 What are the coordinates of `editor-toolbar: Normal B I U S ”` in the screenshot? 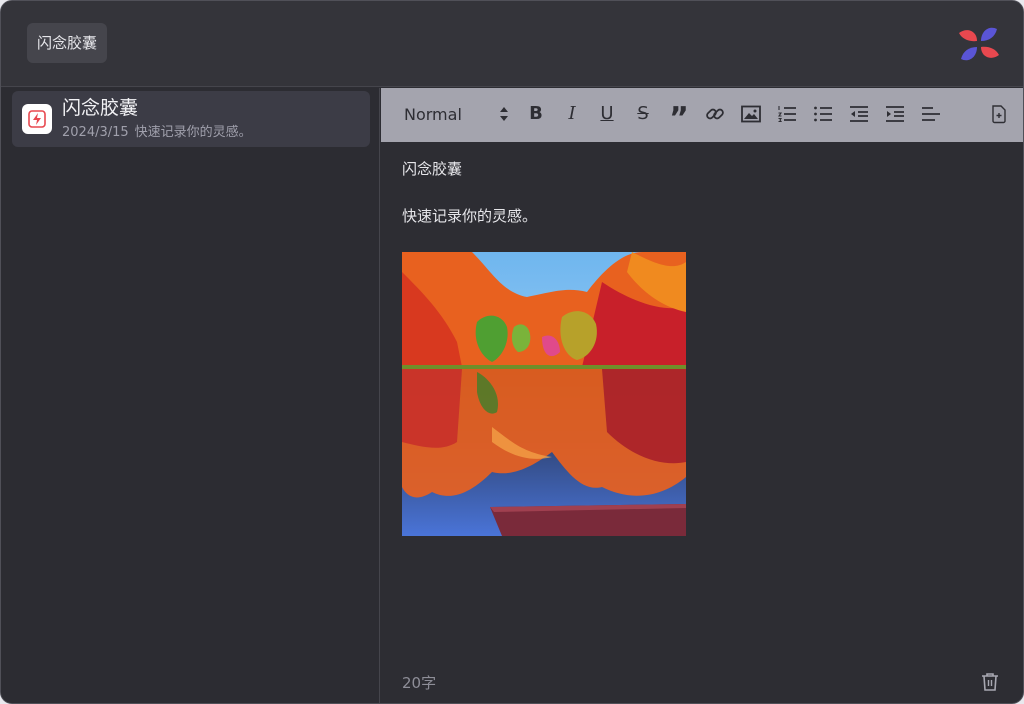 It's located at (702, 115).